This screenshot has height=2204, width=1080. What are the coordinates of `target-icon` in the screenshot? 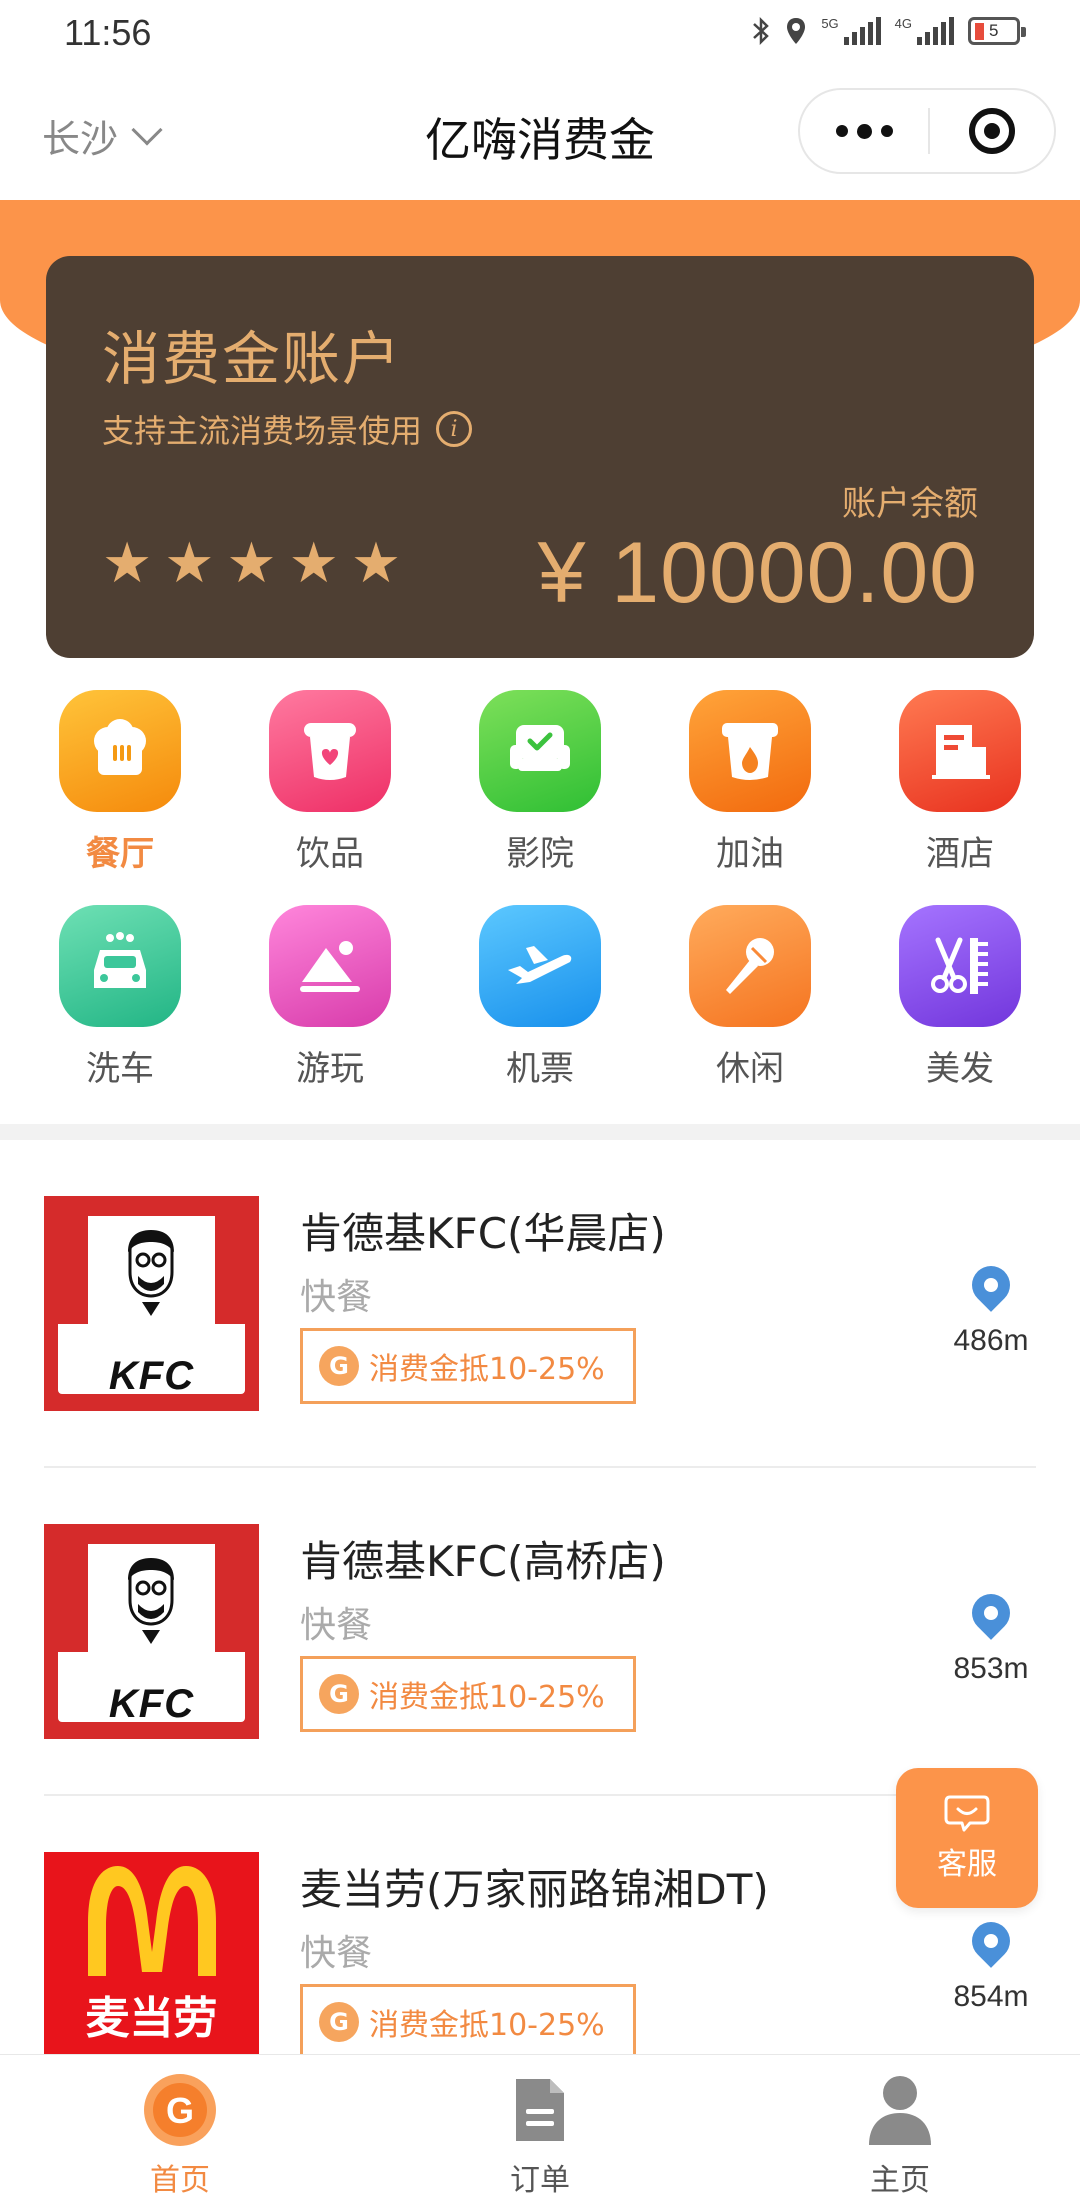 It's located at (992, 131).